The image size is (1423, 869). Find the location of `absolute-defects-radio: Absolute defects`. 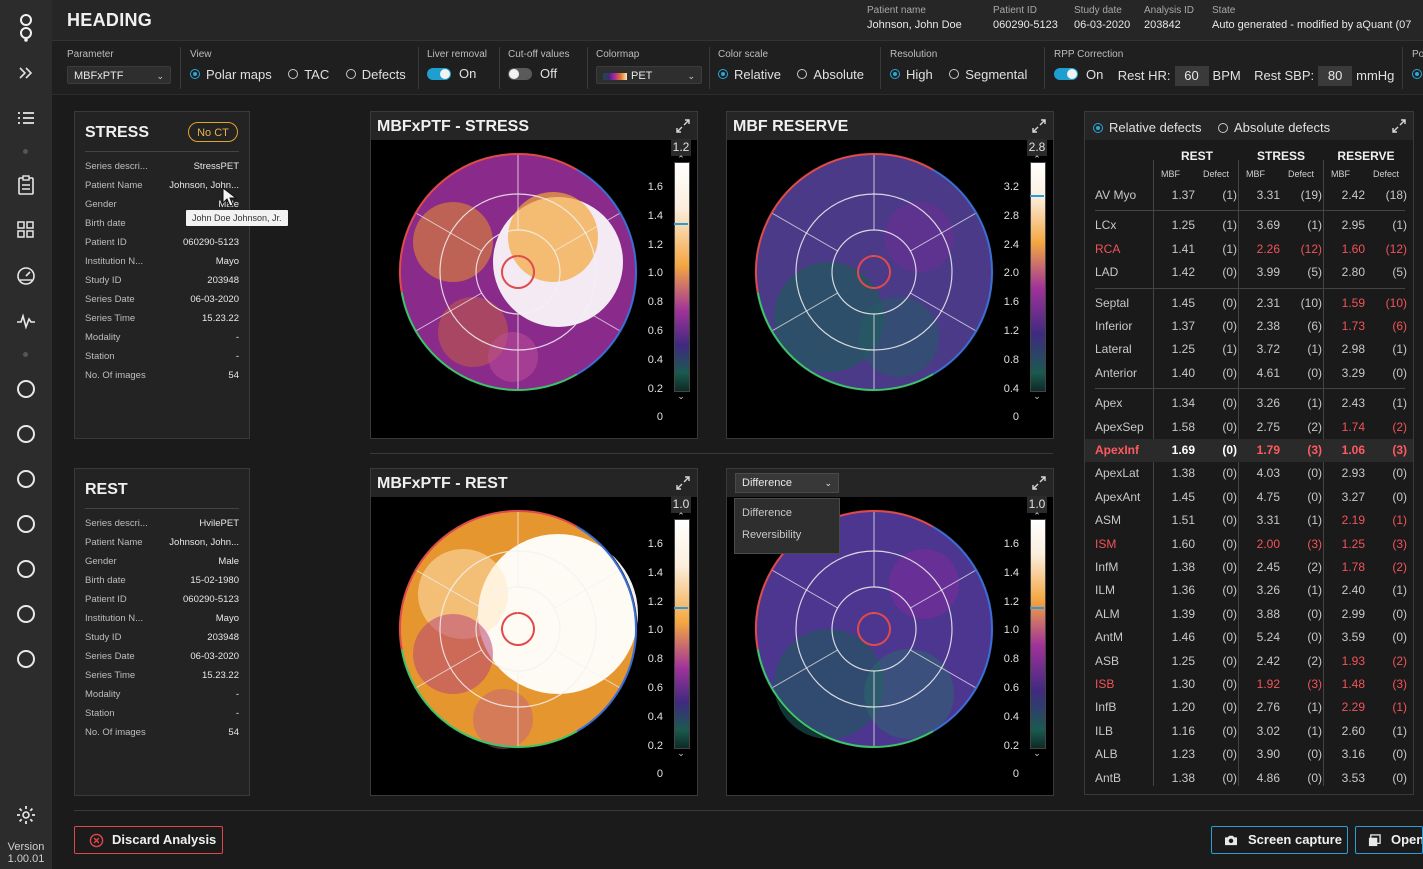

absolute-defects-radio: Absolute defects is located at coordinates (1274, 127).